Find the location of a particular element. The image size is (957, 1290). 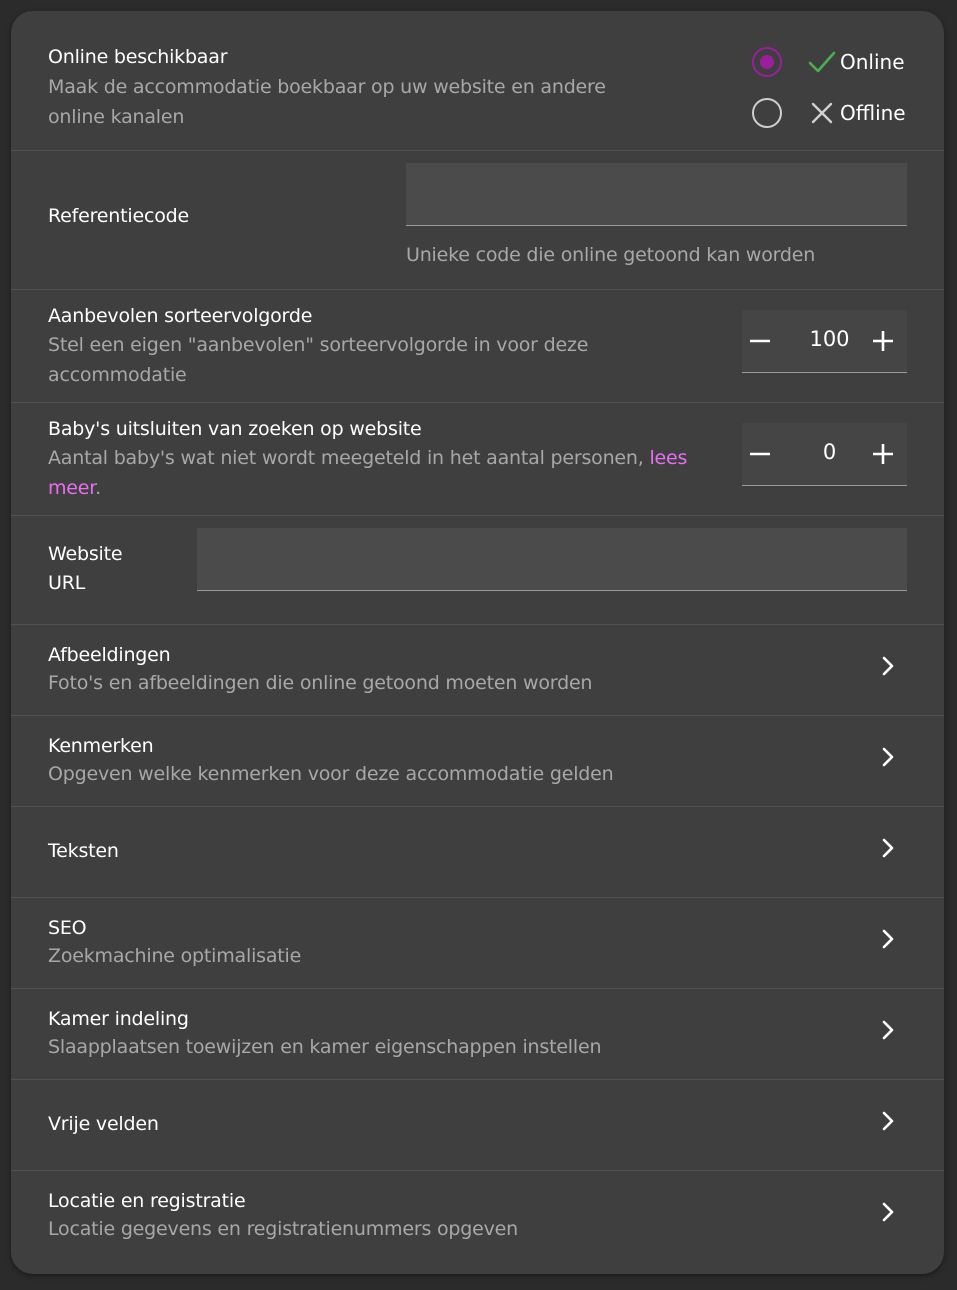

website-label-line2: URL is located at coordinates (67, 583).